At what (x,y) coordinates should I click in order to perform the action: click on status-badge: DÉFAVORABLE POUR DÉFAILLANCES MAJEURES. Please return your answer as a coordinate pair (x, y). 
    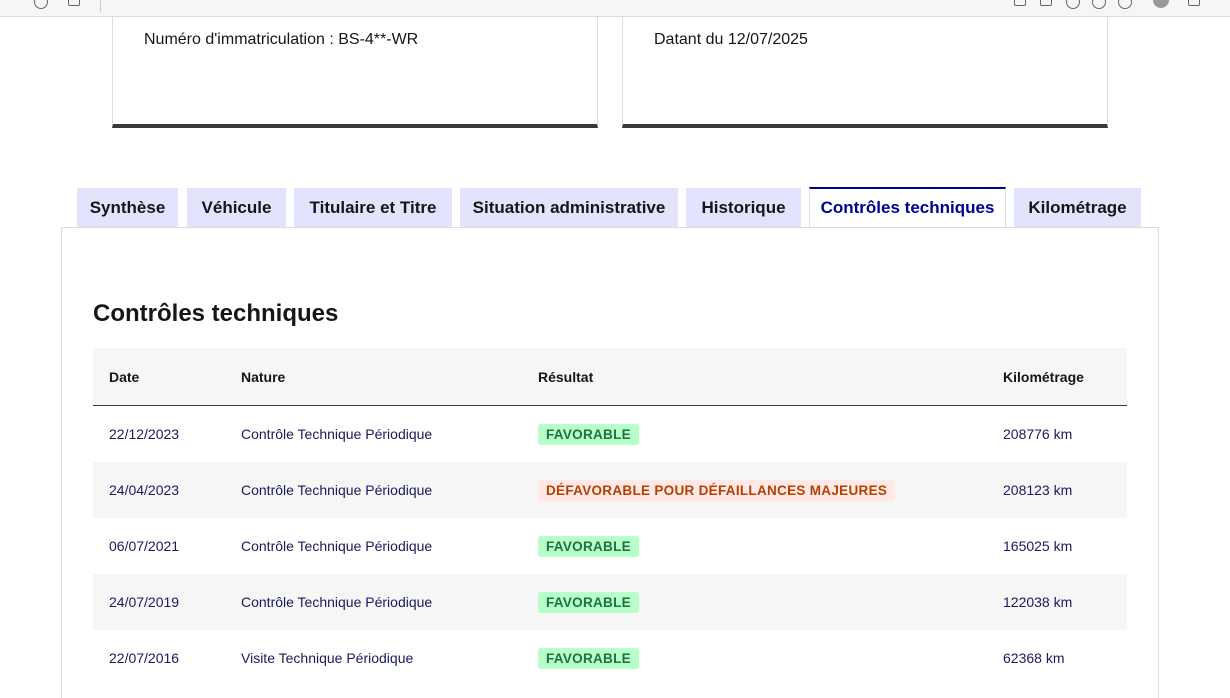
    Looking at the image, I should click on (717, 490).